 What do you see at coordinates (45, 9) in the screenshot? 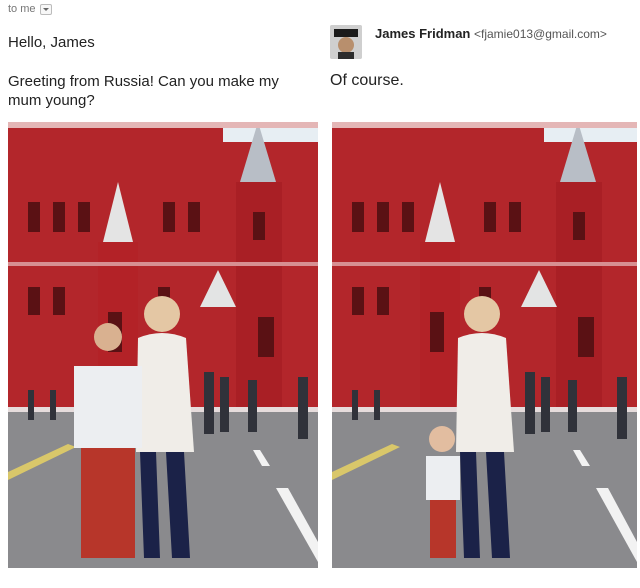
I see `chevron-down-icon` at bounding box center [45, 9].